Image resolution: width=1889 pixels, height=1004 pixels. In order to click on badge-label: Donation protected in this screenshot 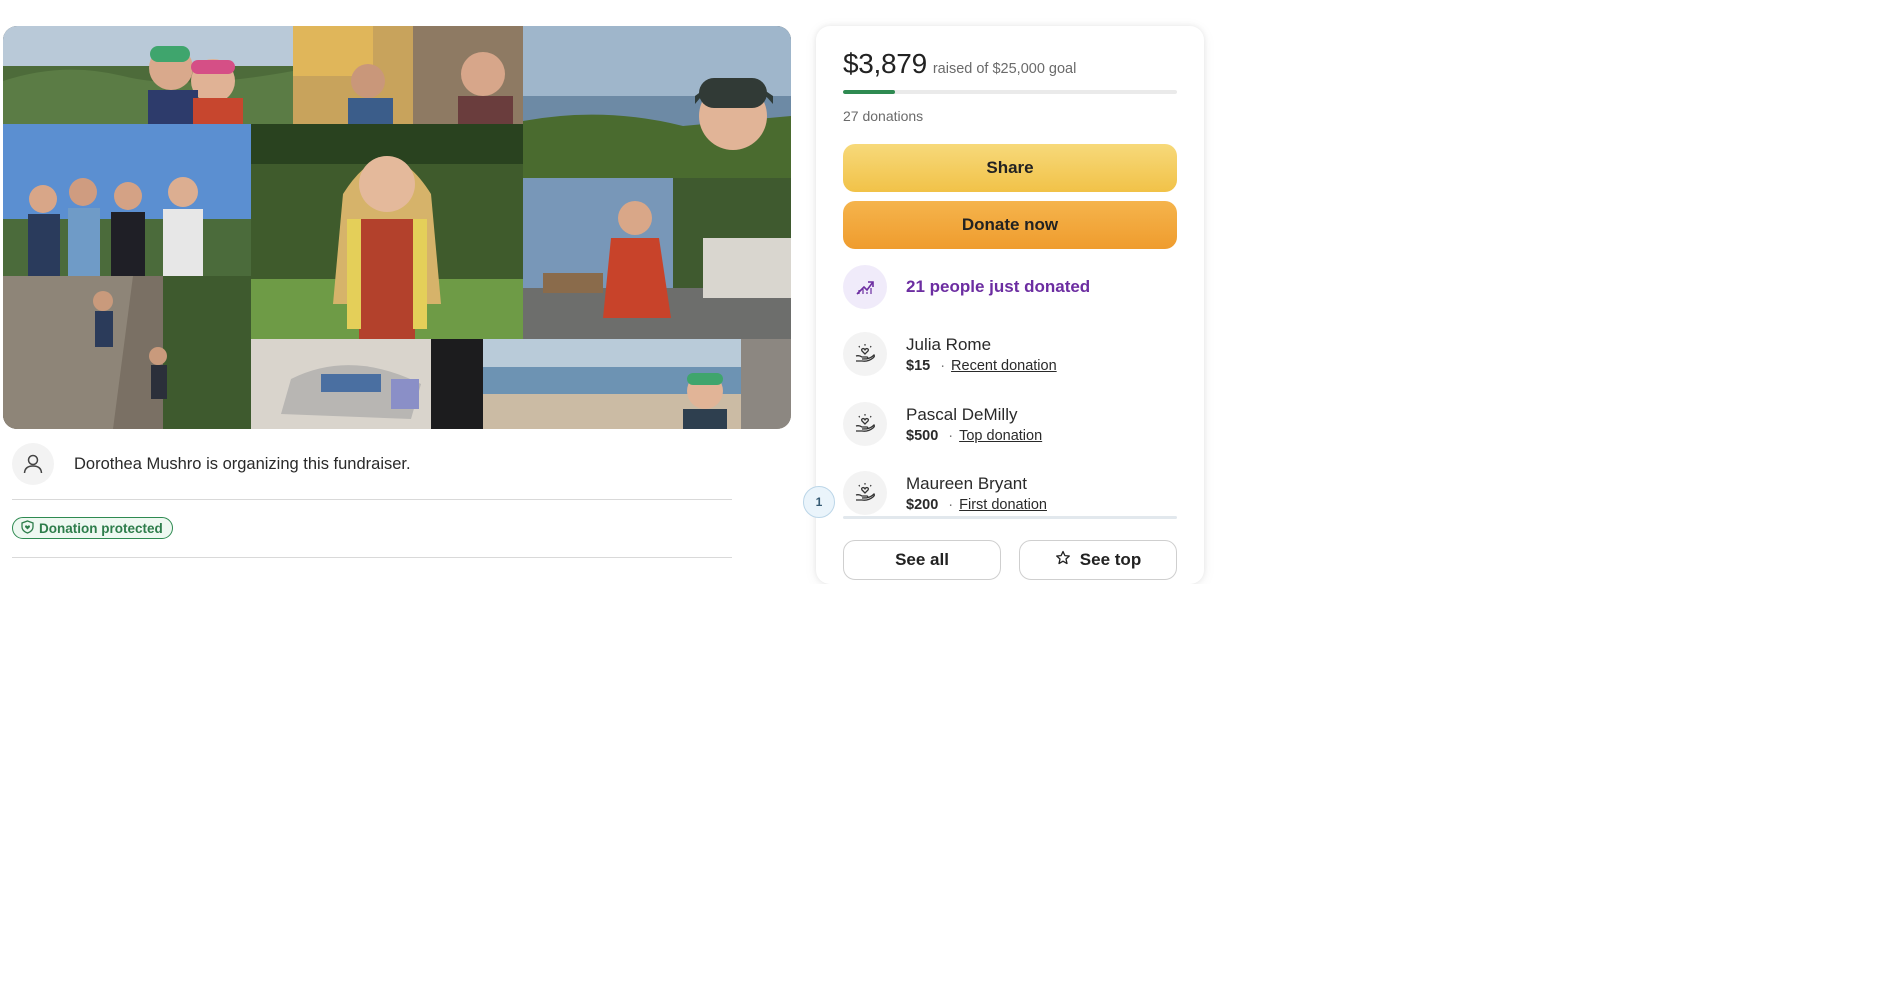, I will do `click(101, 528)`.